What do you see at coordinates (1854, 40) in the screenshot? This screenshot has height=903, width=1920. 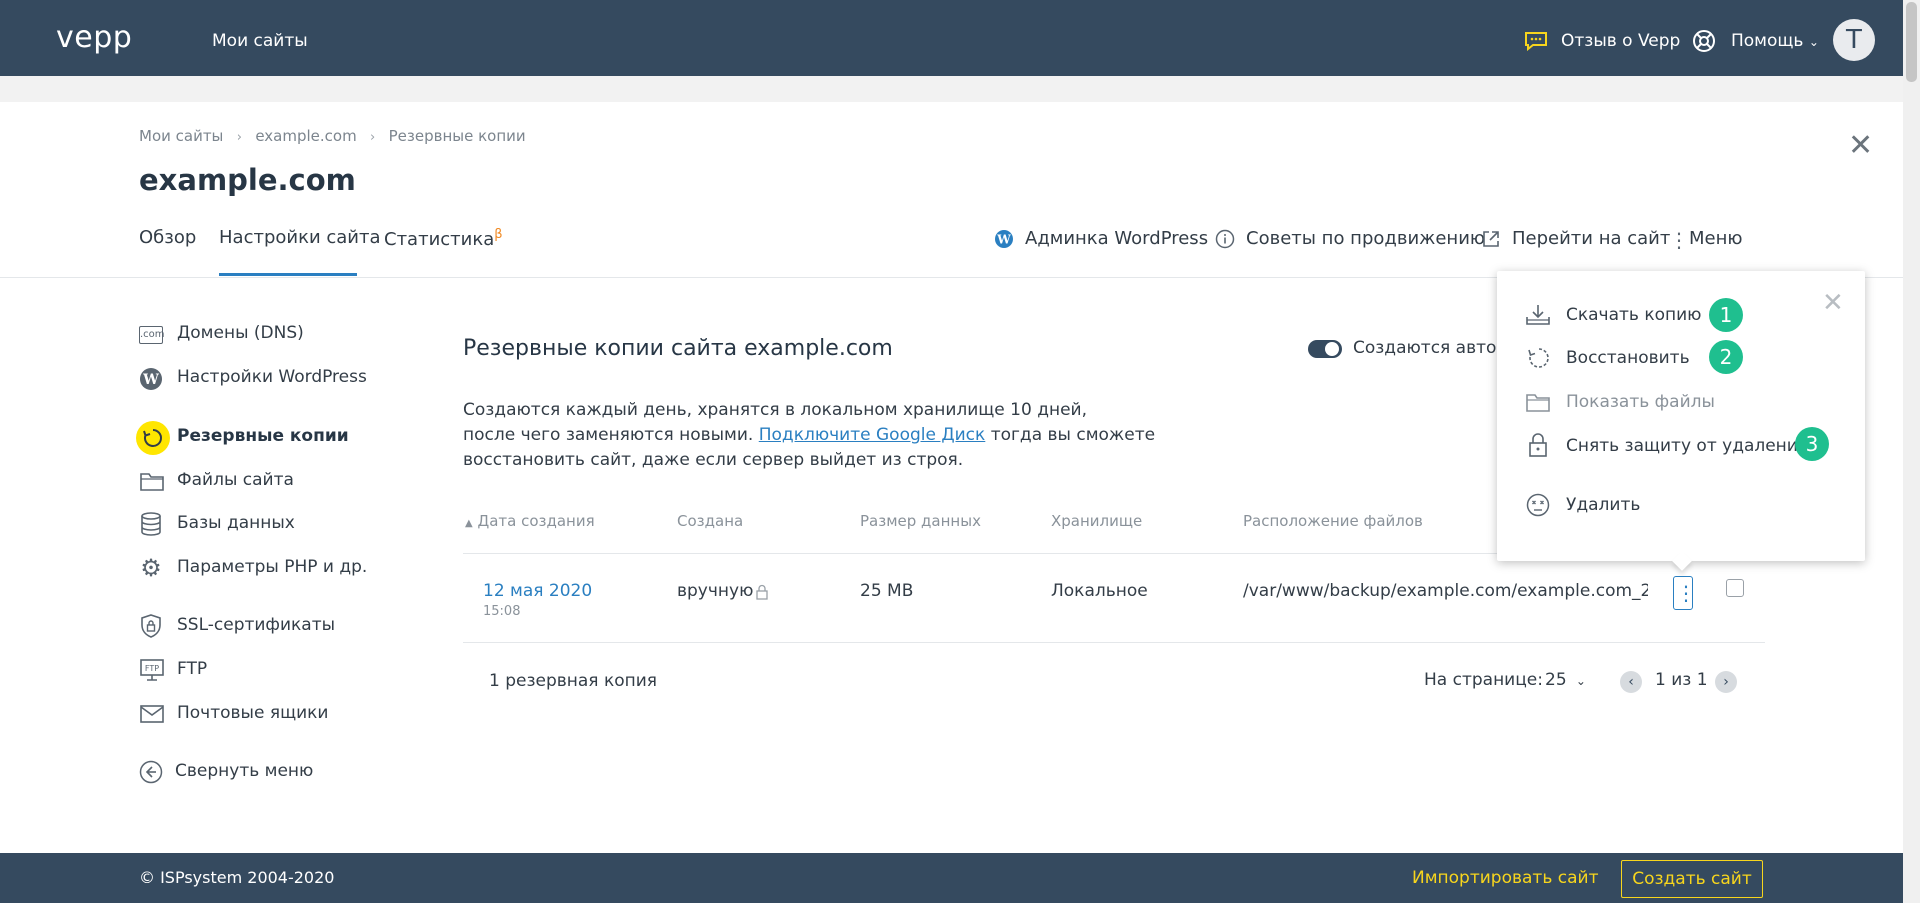 I see `avatar: T` at bounding box center [1854, 40].